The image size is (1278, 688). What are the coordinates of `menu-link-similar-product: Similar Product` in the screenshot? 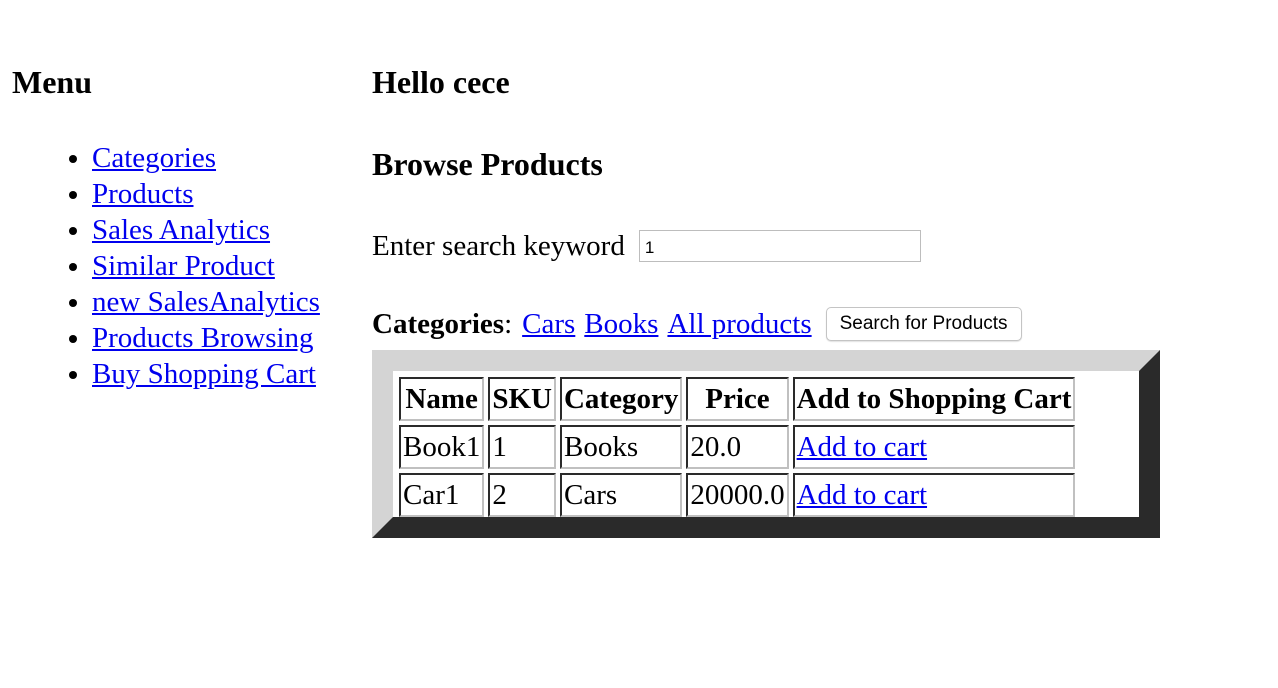 It's located at (183, 266).